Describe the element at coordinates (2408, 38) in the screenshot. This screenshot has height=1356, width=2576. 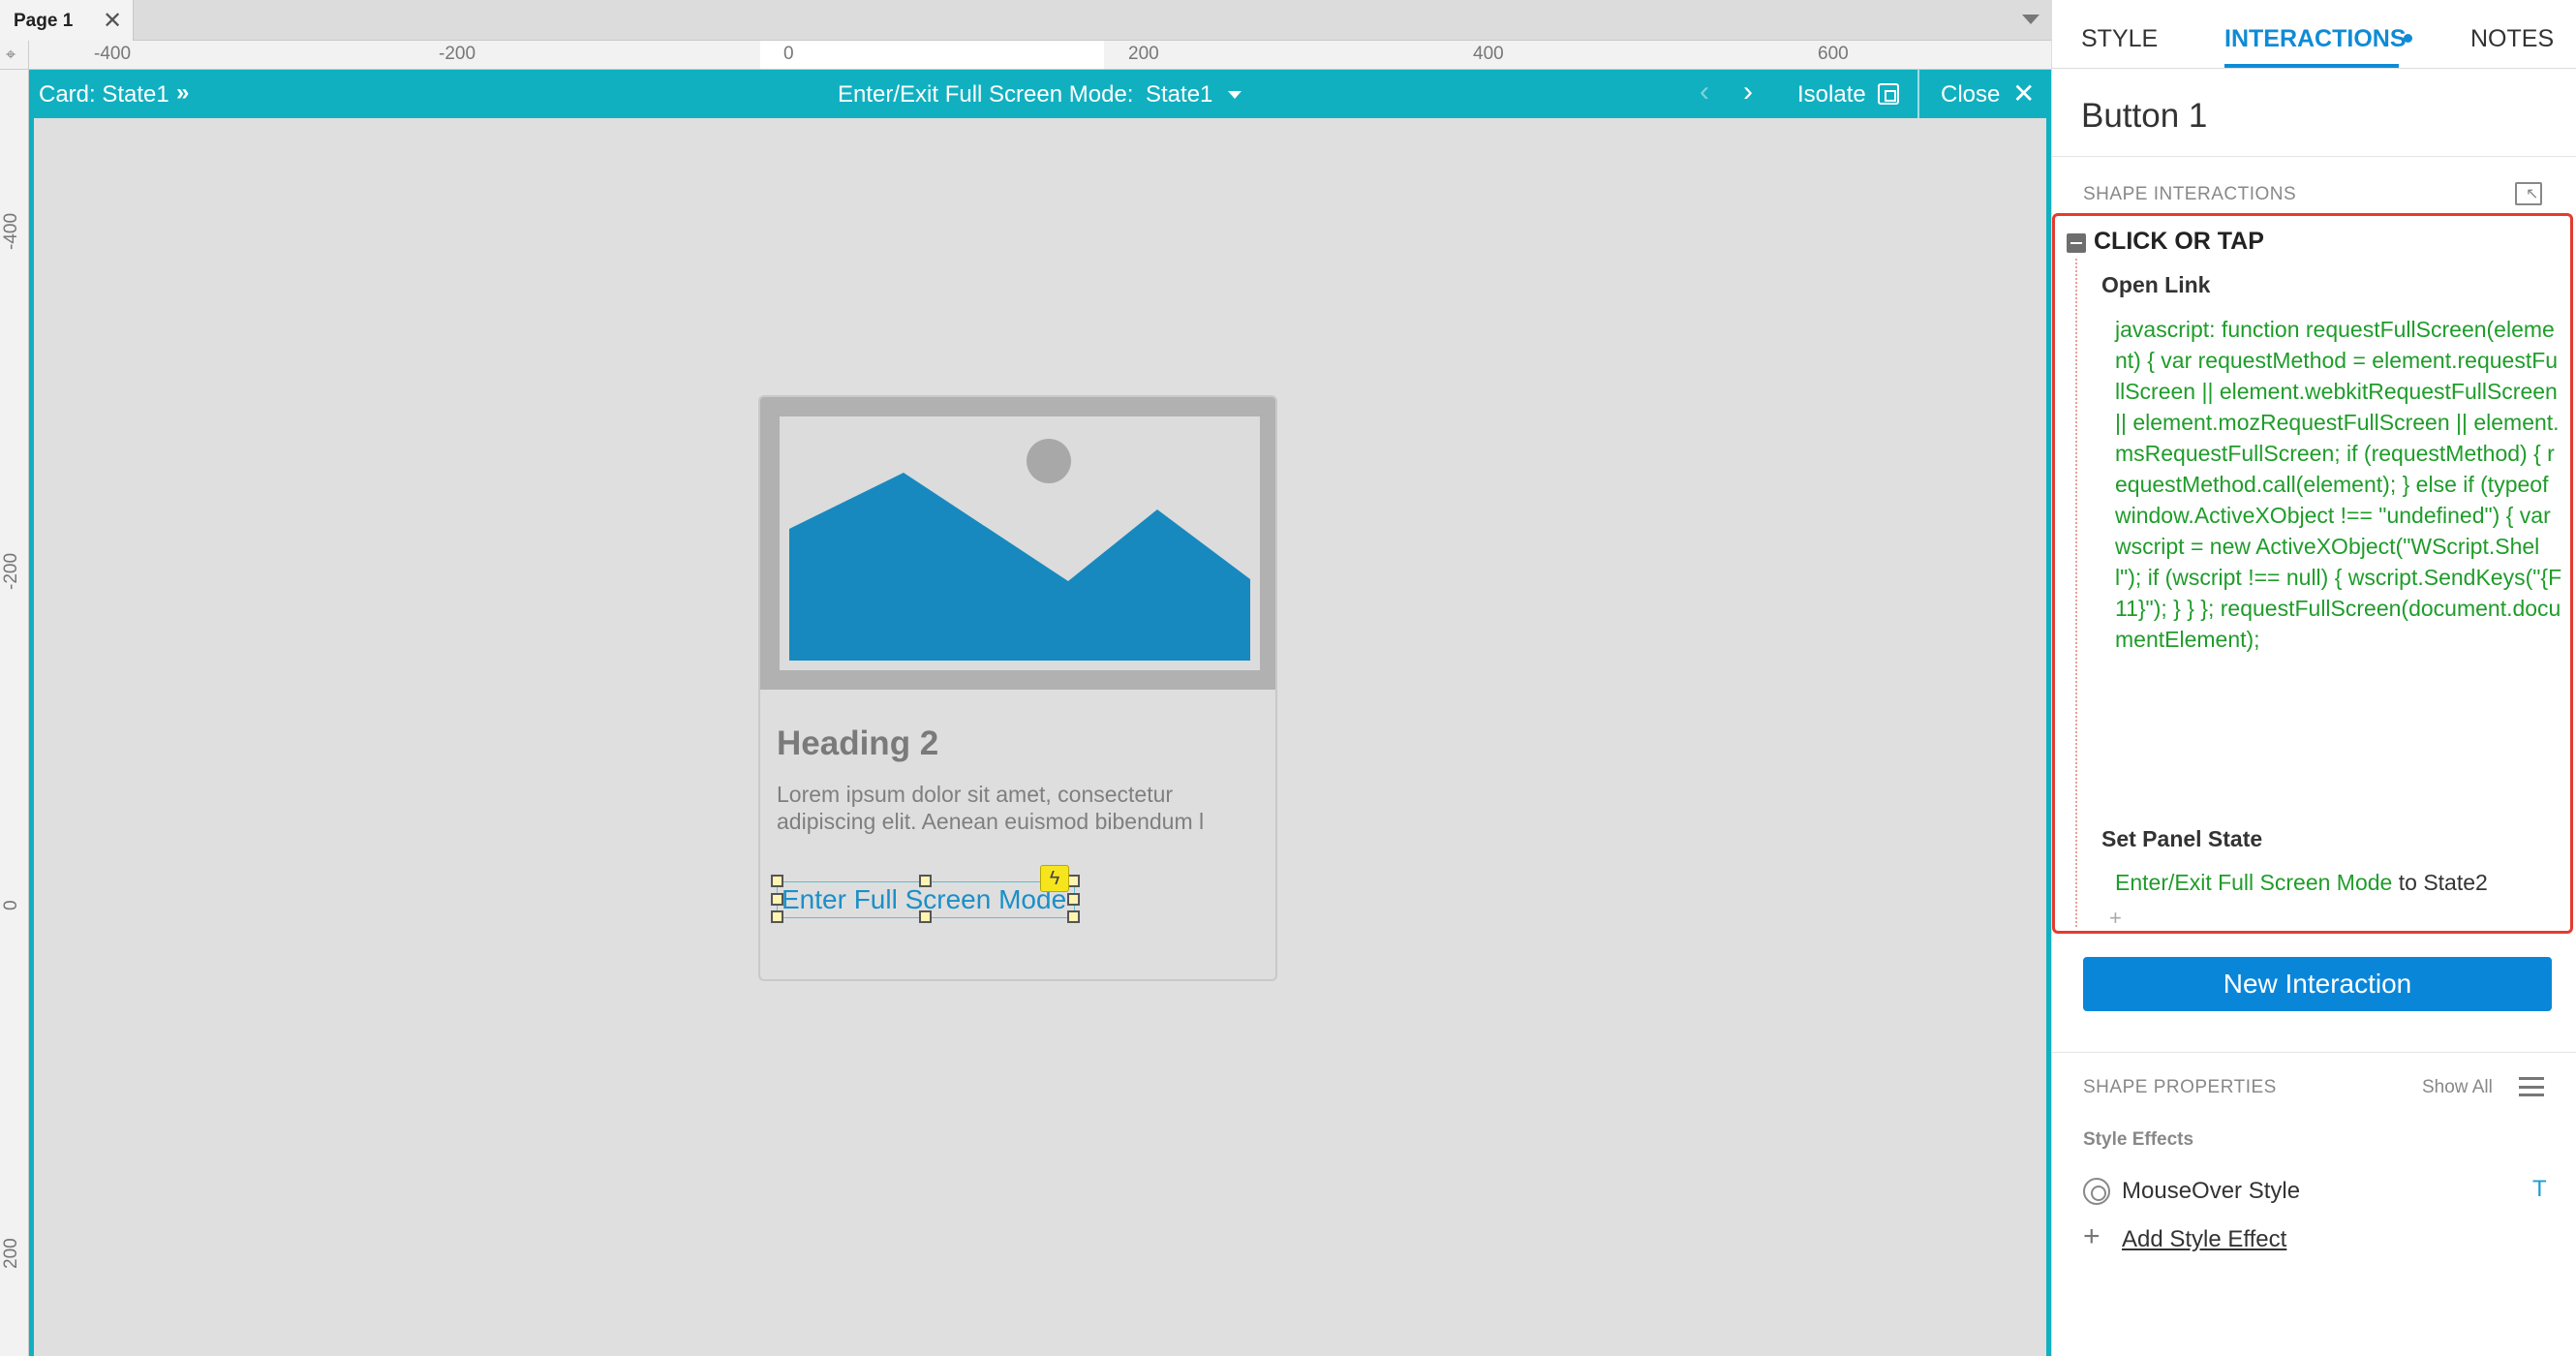
I see `tab-active-dot` at that location.